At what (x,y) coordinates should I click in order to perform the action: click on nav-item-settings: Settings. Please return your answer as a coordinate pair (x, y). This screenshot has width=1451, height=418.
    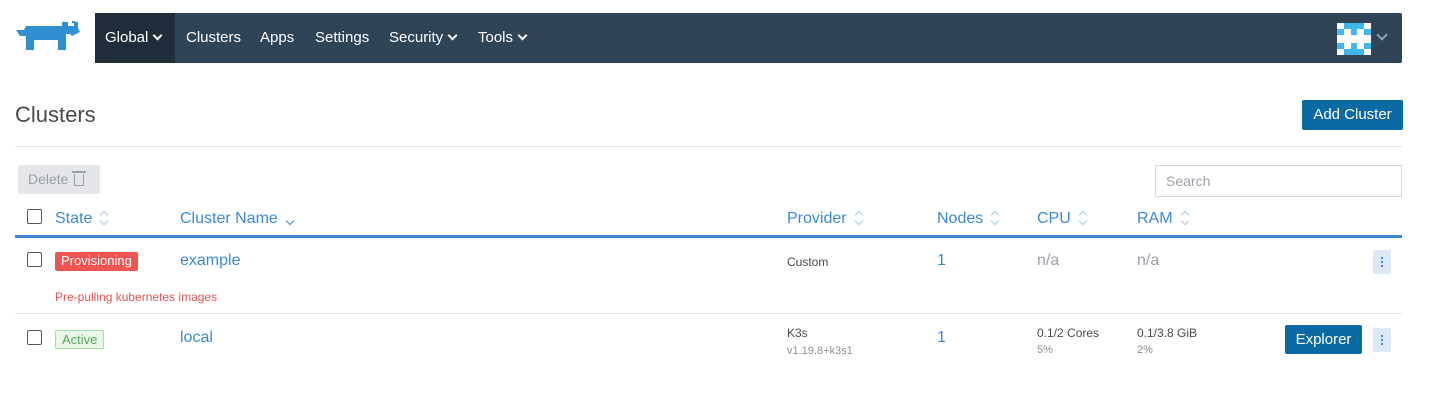
    Looking at the image, I should click on (342, 38).